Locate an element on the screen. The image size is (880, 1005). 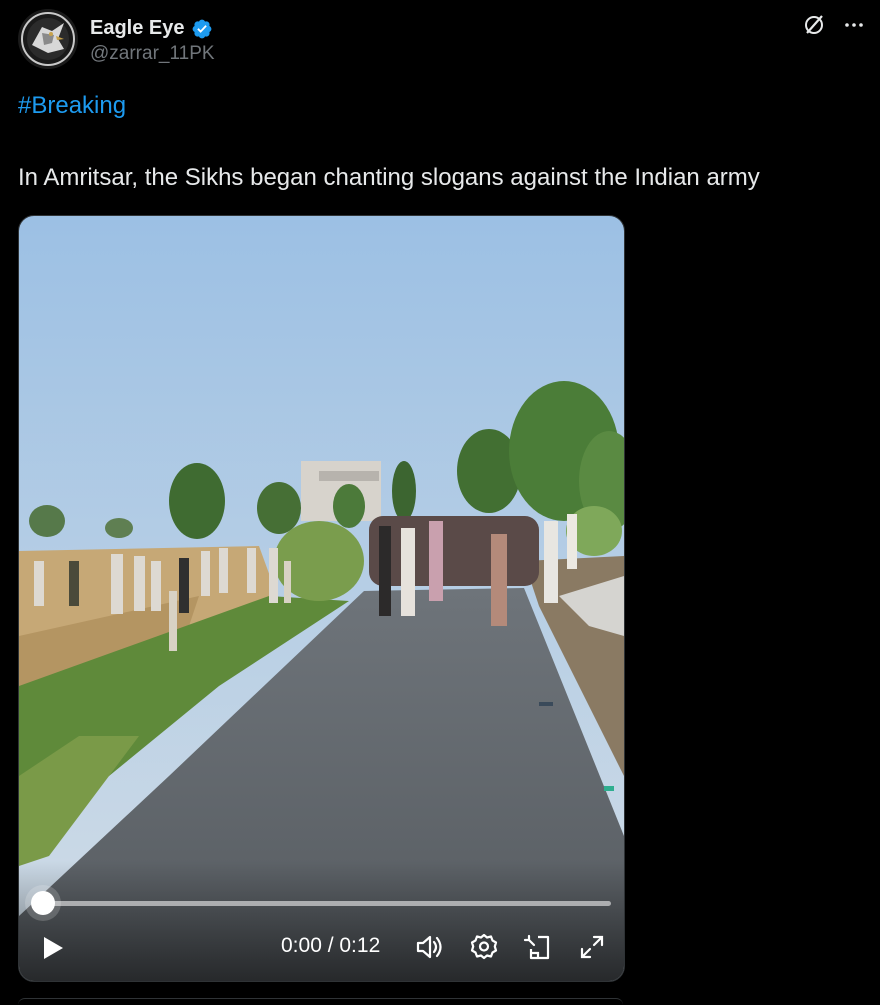
verified-badge-icon is located at coordinates (201, 28).